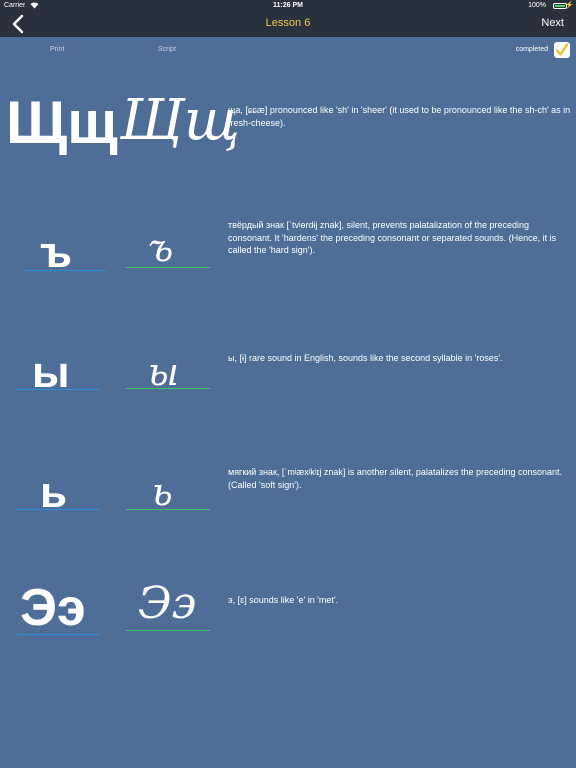 The height and width of the screenshot is (768, 576). What do you see at coordinates (62, 122) in the screenshot?
I see `print-letter: Щщ` at bounding box center [62, 122].